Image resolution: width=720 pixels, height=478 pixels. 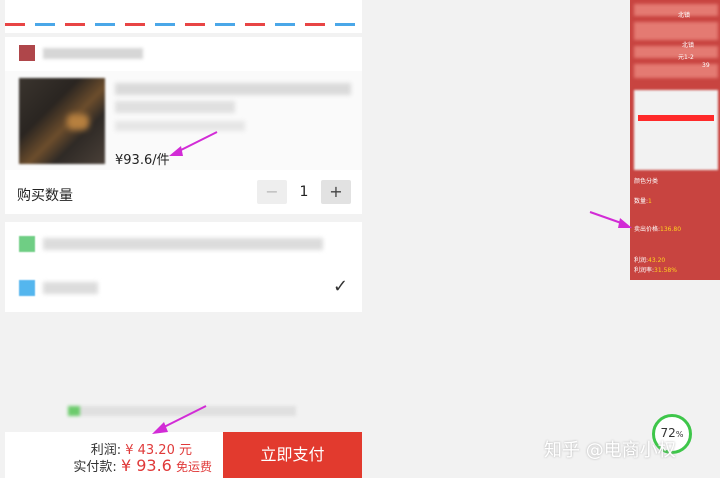 I want to click on address-envelope-stripe, so click(x=183, y=24).